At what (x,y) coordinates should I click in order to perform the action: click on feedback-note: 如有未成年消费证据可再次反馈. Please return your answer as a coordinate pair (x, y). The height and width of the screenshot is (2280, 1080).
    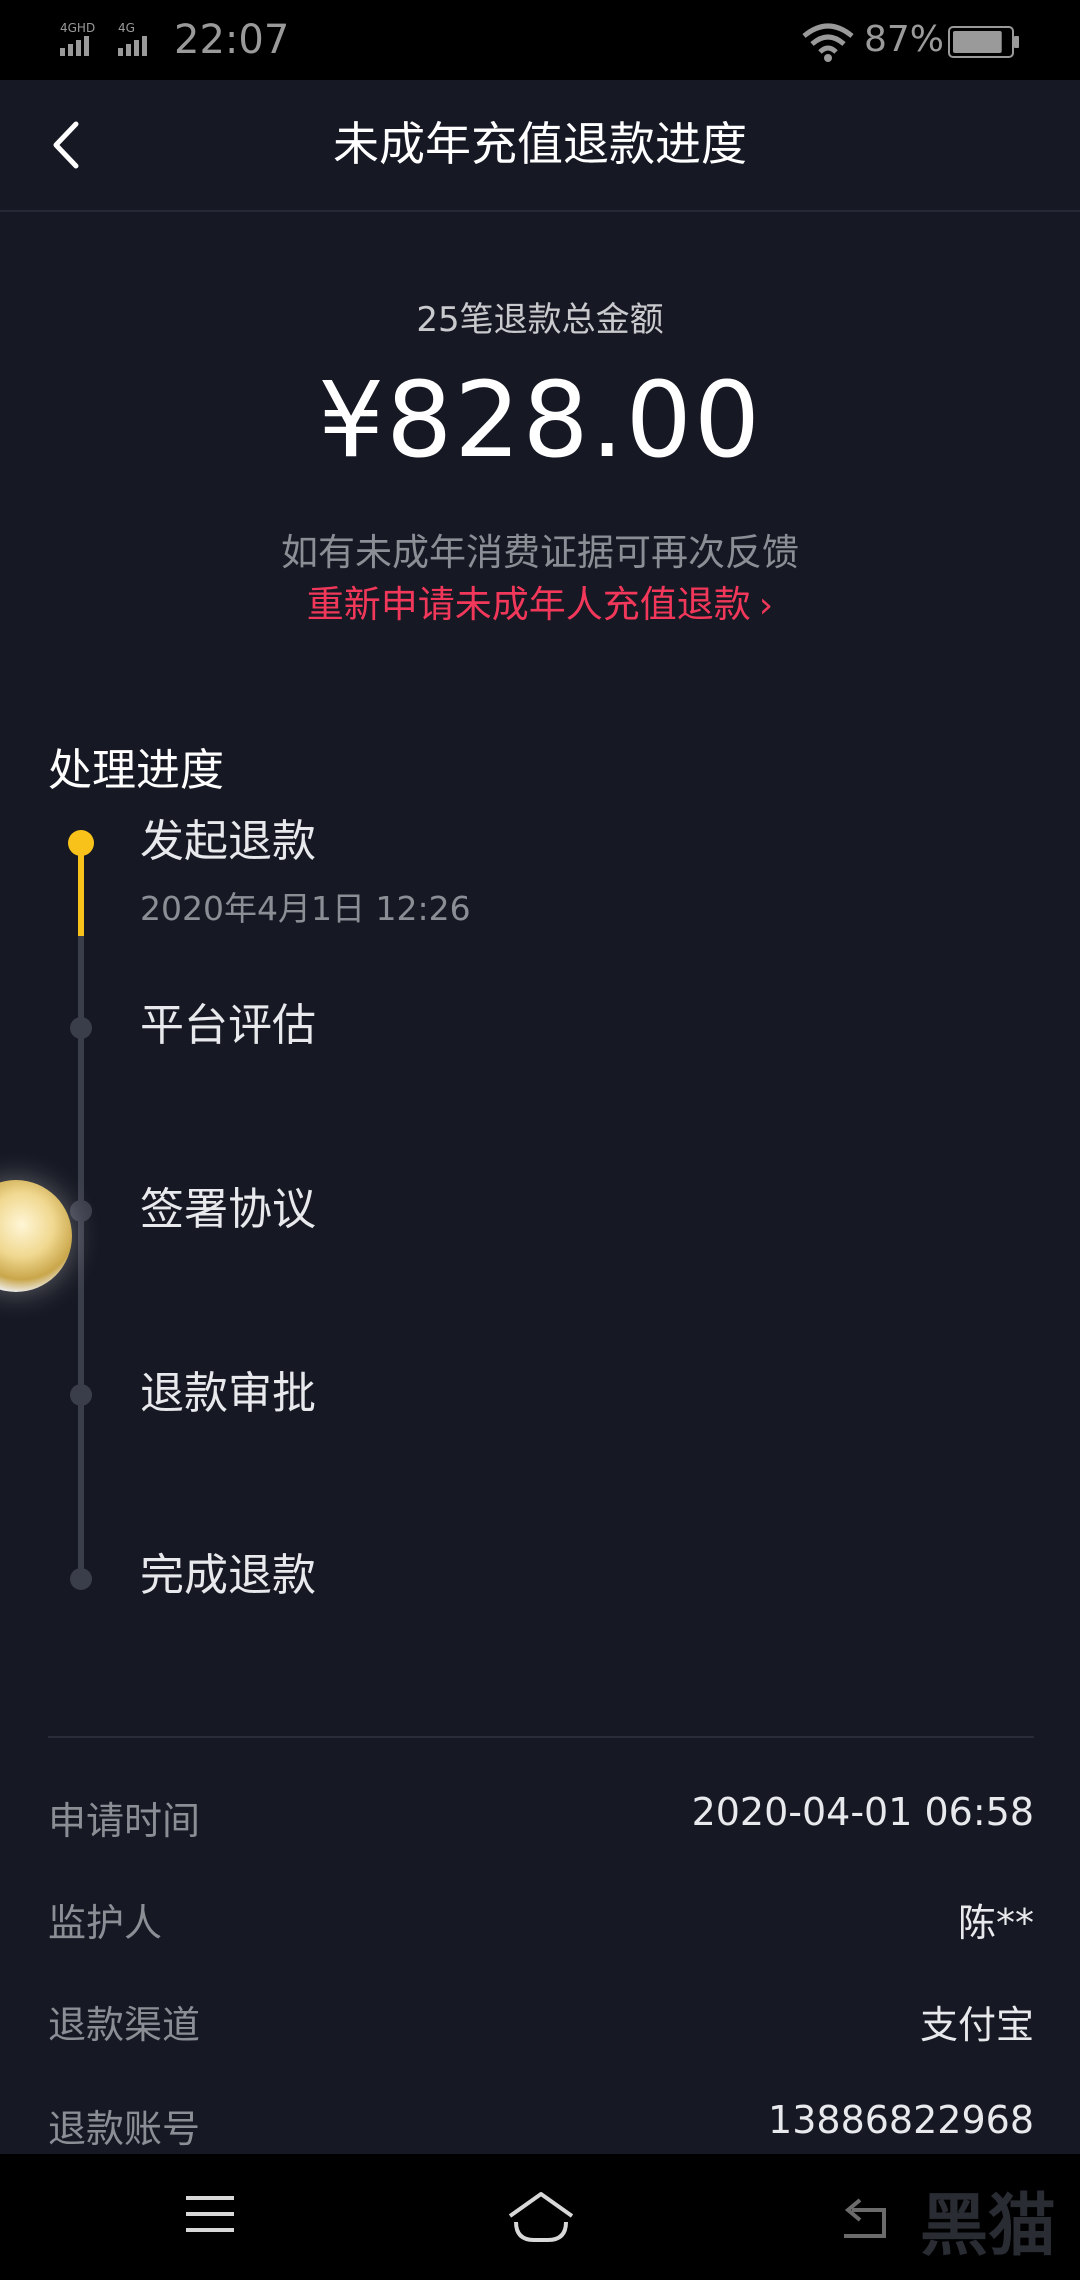
    Looking at the image, I should click on (540, 552).